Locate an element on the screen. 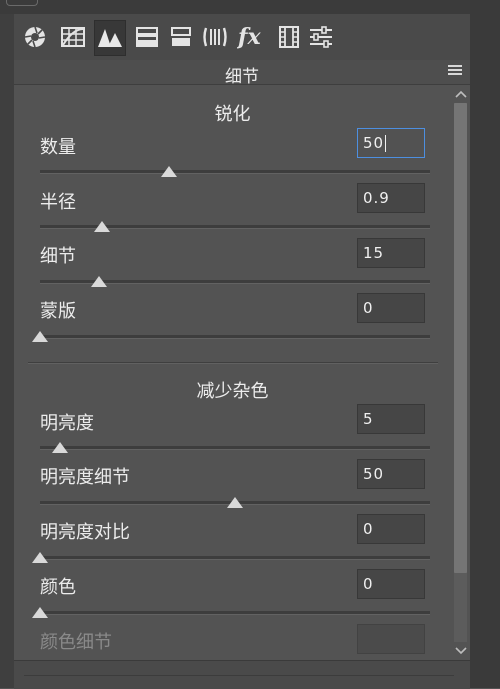 Image resolution: width=500 pixels, height=689 pixels. masking-input: 0 is located at coordinates (391, 308).